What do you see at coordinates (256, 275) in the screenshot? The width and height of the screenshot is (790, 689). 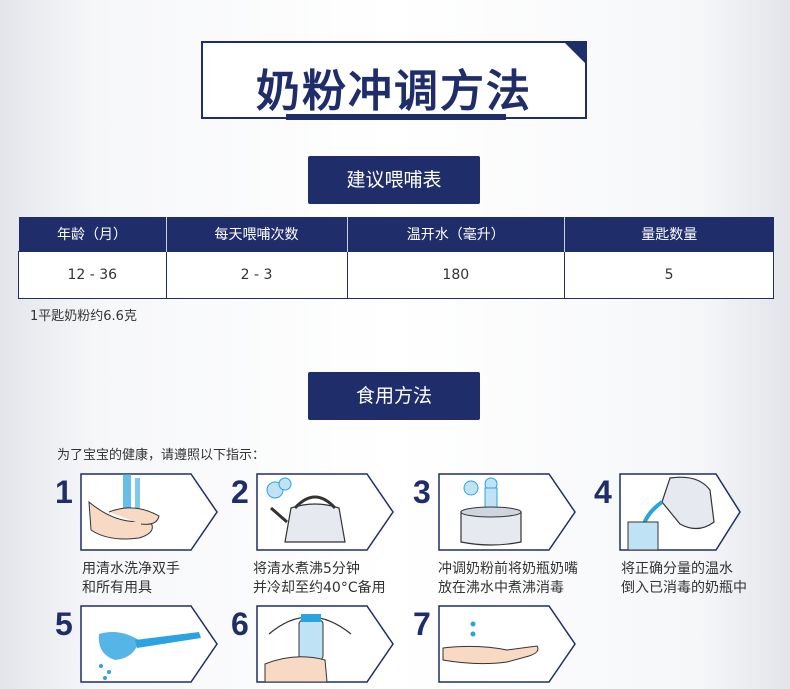 I see `cell-feeds-per-day: 2 - 3` at bounding box center [256, 275].